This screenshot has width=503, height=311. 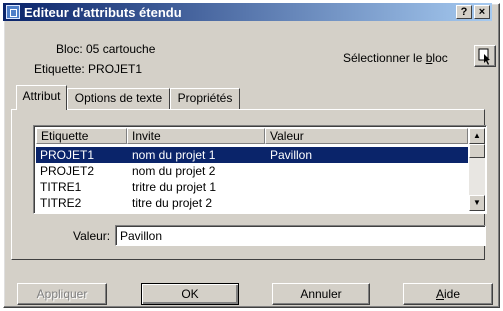 What do you see at coordinates (103, 12) in the screenshot?
I see `window-title: Editeur d'attributs étendu` at bounding box center [103, 12].